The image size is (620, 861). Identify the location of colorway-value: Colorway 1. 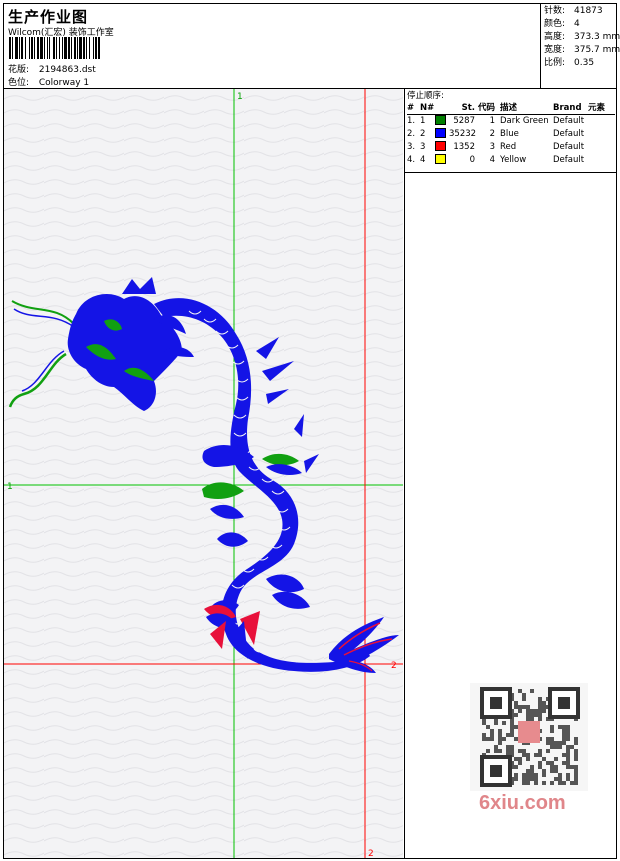
(64, 83).